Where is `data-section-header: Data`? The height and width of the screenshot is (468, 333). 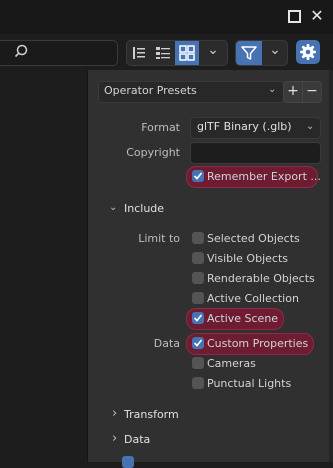
data-section-header: Data is located at coordinates (137, 439).